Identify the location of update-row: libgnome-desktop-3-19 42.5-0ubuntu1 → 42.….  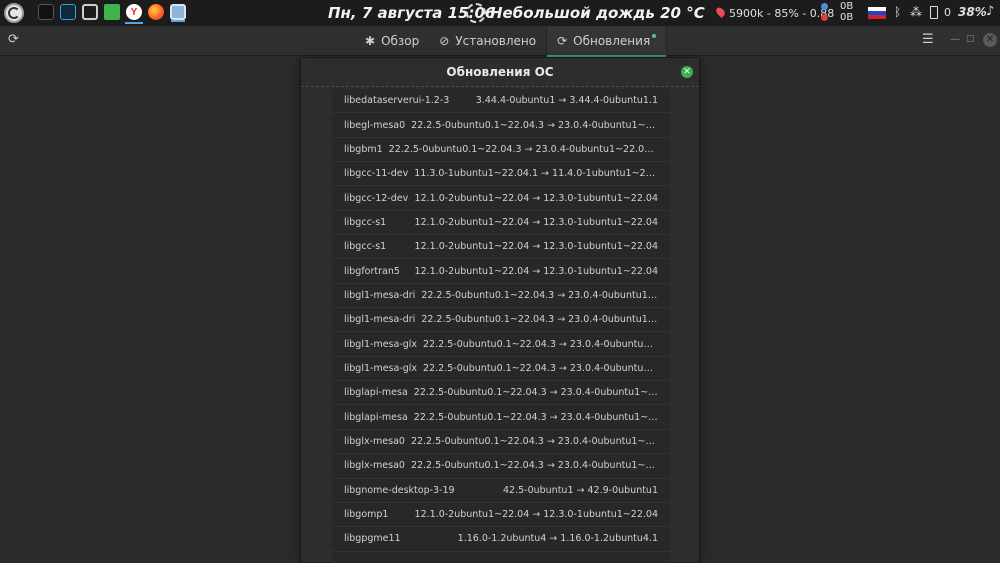
(501, 491).